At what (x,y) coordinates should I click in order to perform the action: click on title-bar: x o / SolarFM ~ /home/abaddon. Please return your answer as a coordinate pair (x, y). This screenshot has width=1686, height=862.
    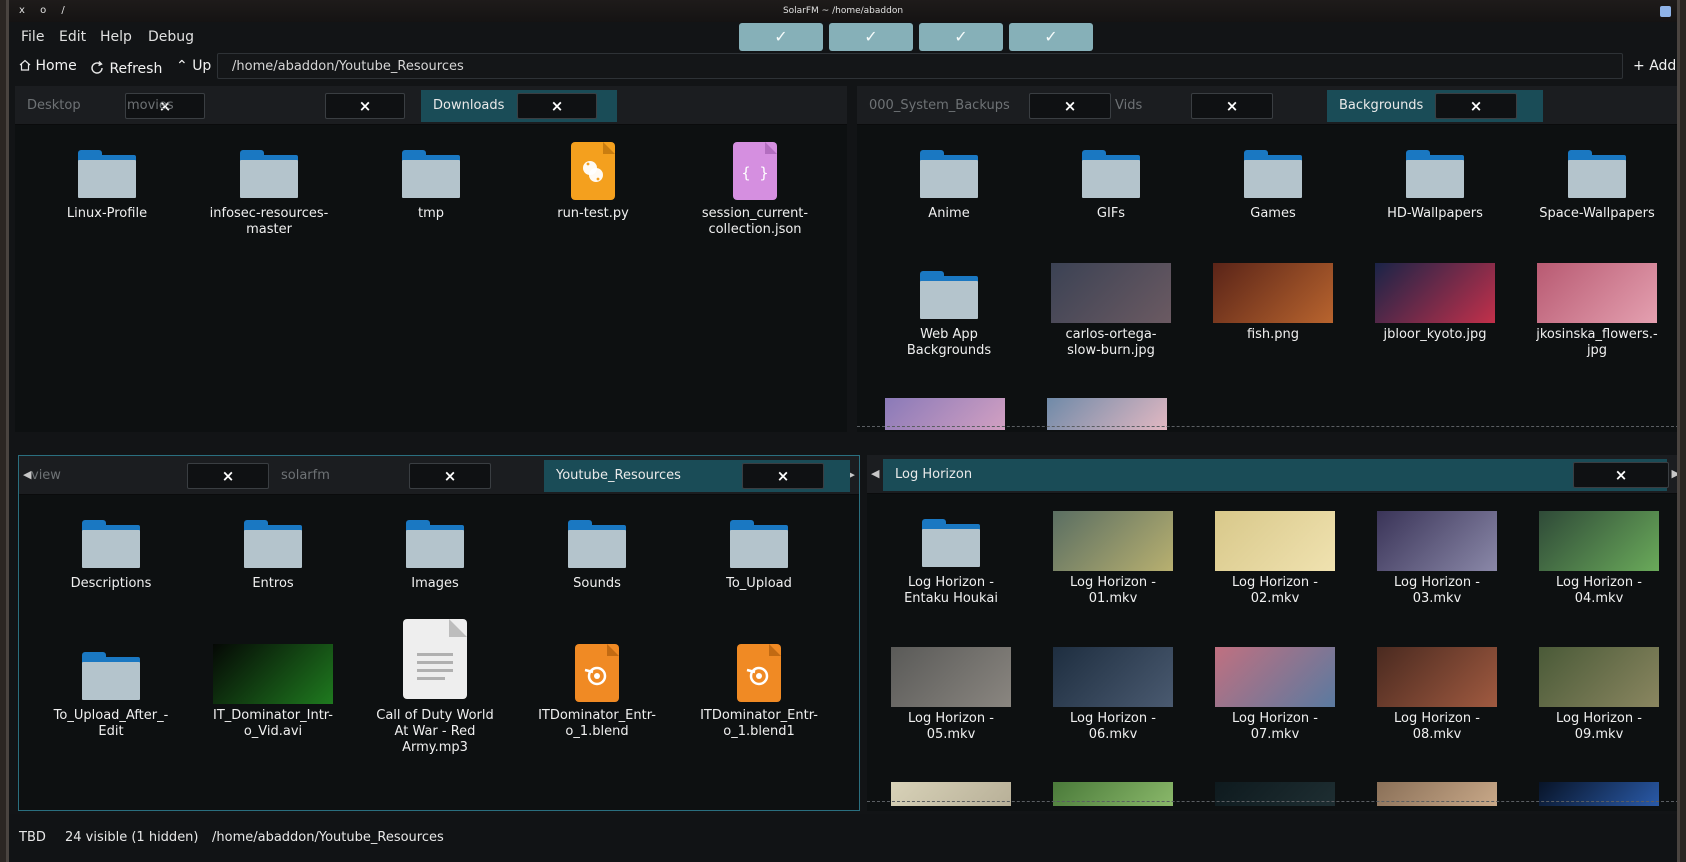
    Looking at the image, I should click on (843, 11).